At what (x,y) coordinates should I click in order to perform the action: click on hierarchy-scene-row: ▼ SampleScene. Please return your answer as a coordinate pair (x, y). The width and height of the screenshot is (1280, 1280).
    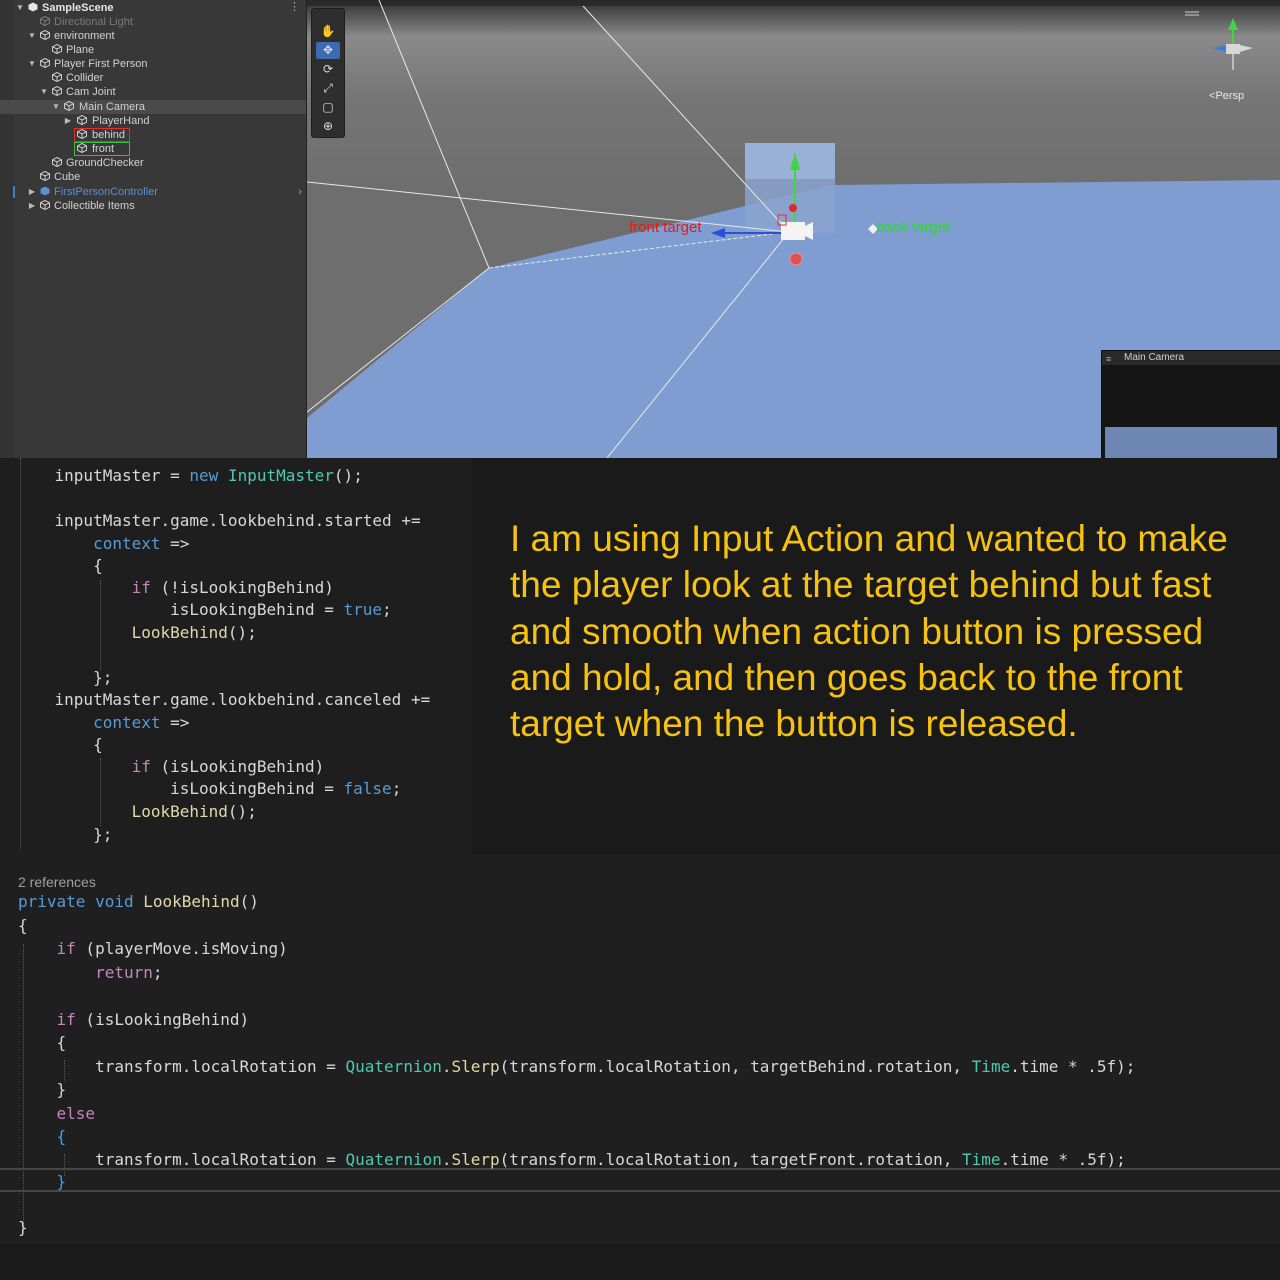
    Looking at the image, I should click on (153, 8).